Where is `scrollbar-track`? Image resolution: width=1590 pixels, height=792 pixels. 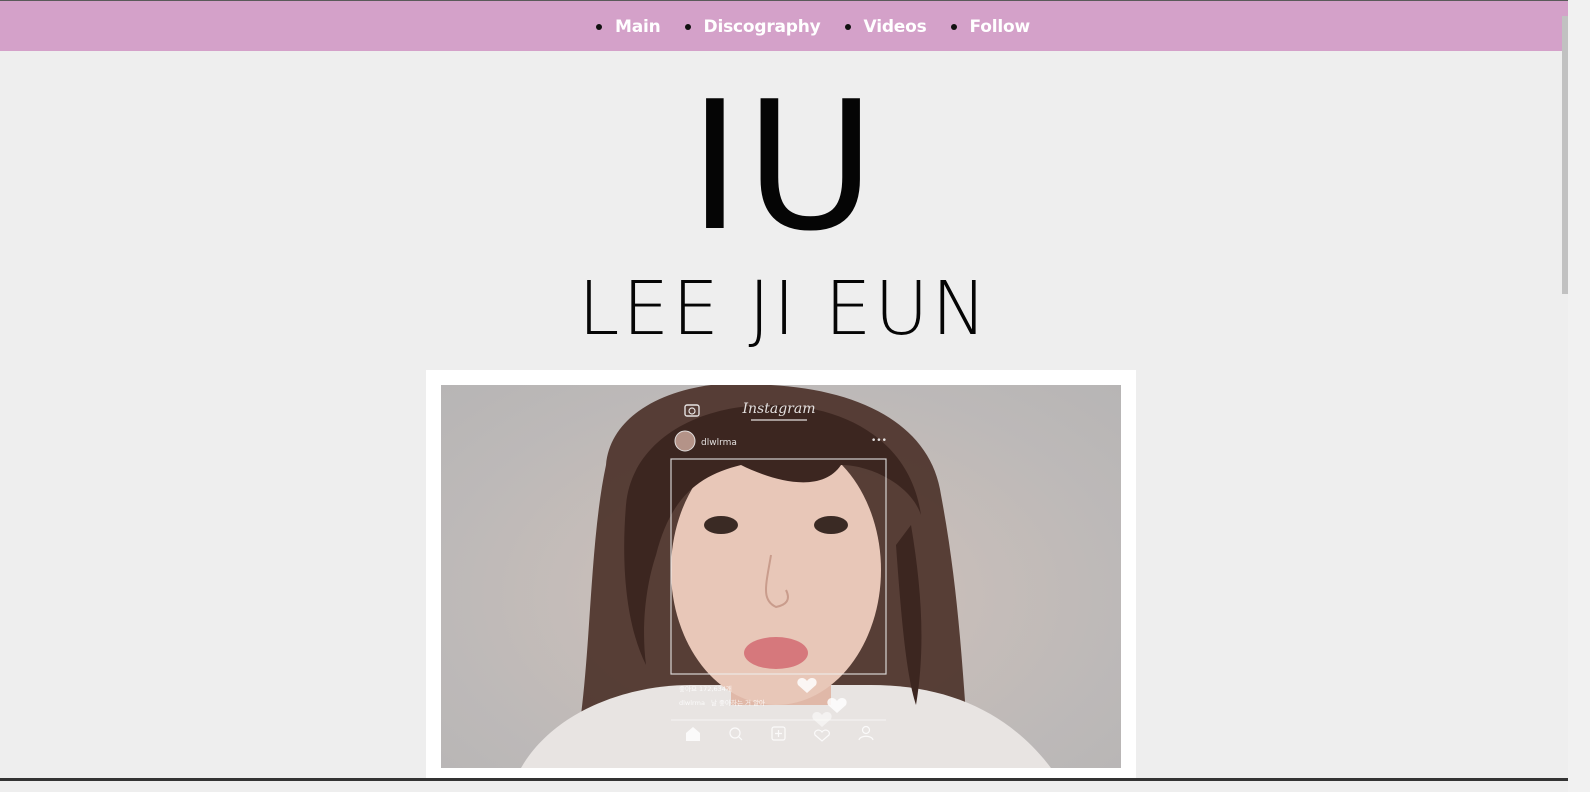
scrollbar-track is located at coordinates (1579, 396).